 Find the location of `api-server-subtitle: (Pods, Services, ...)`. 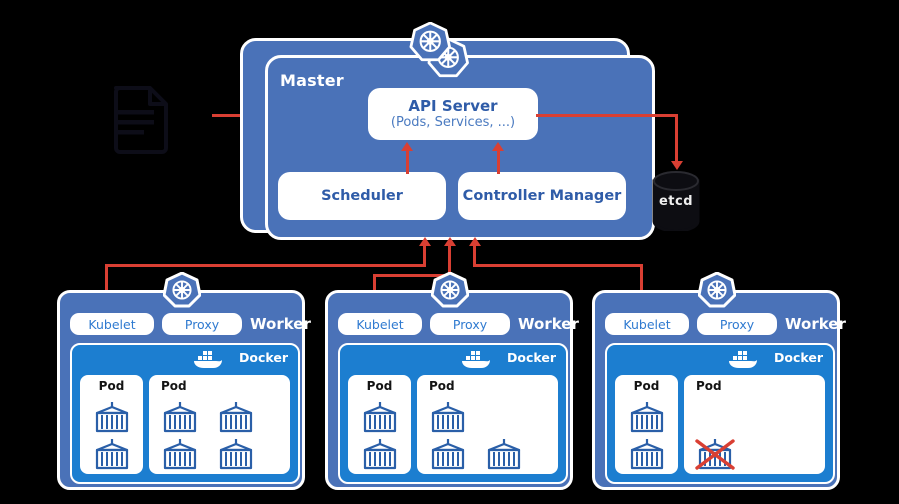

api-server-subtitle: (Pods, Services, ...) is located at coordinates (453, 122).